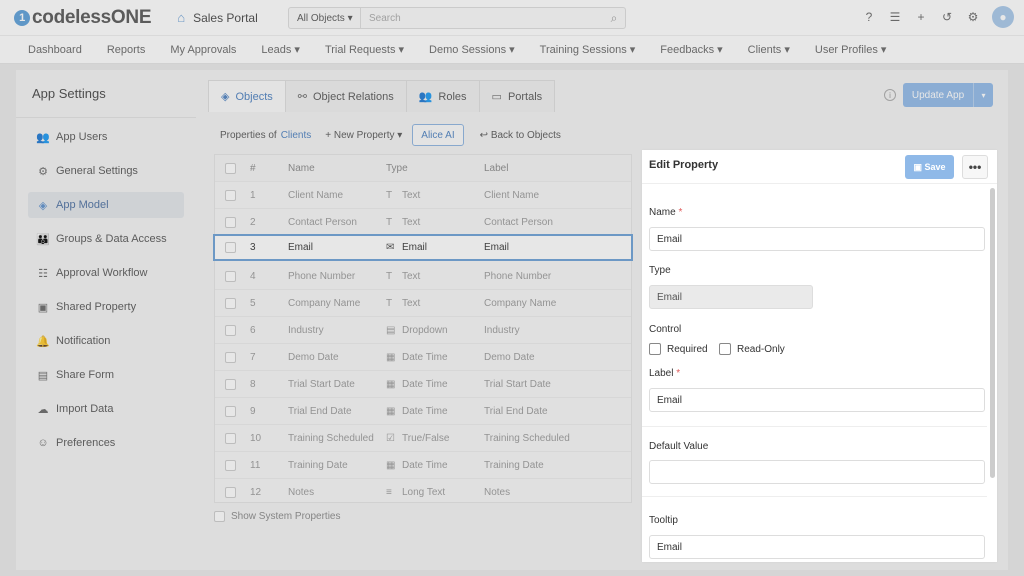  Describe the element at coordinates (517, 96) in the screenshot. I see `tab-portals: ▭ Portals` at that location.